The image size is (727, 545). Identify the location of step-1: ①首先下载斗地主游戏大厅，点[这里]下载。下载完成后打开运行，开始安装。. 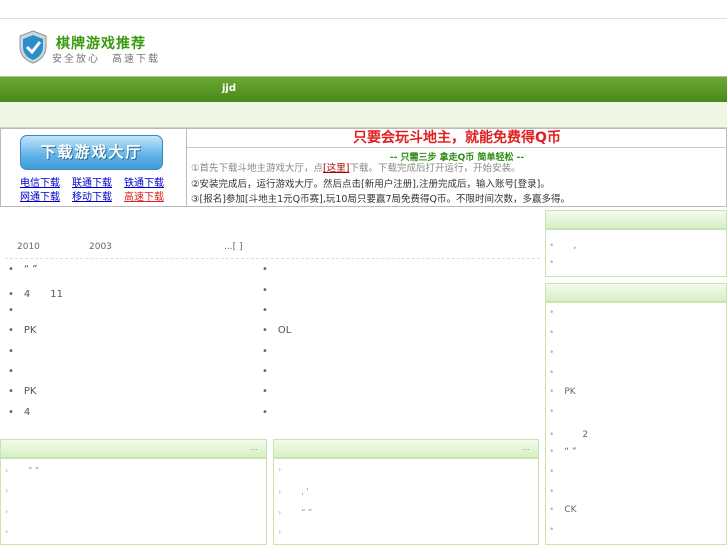
(355, 167).